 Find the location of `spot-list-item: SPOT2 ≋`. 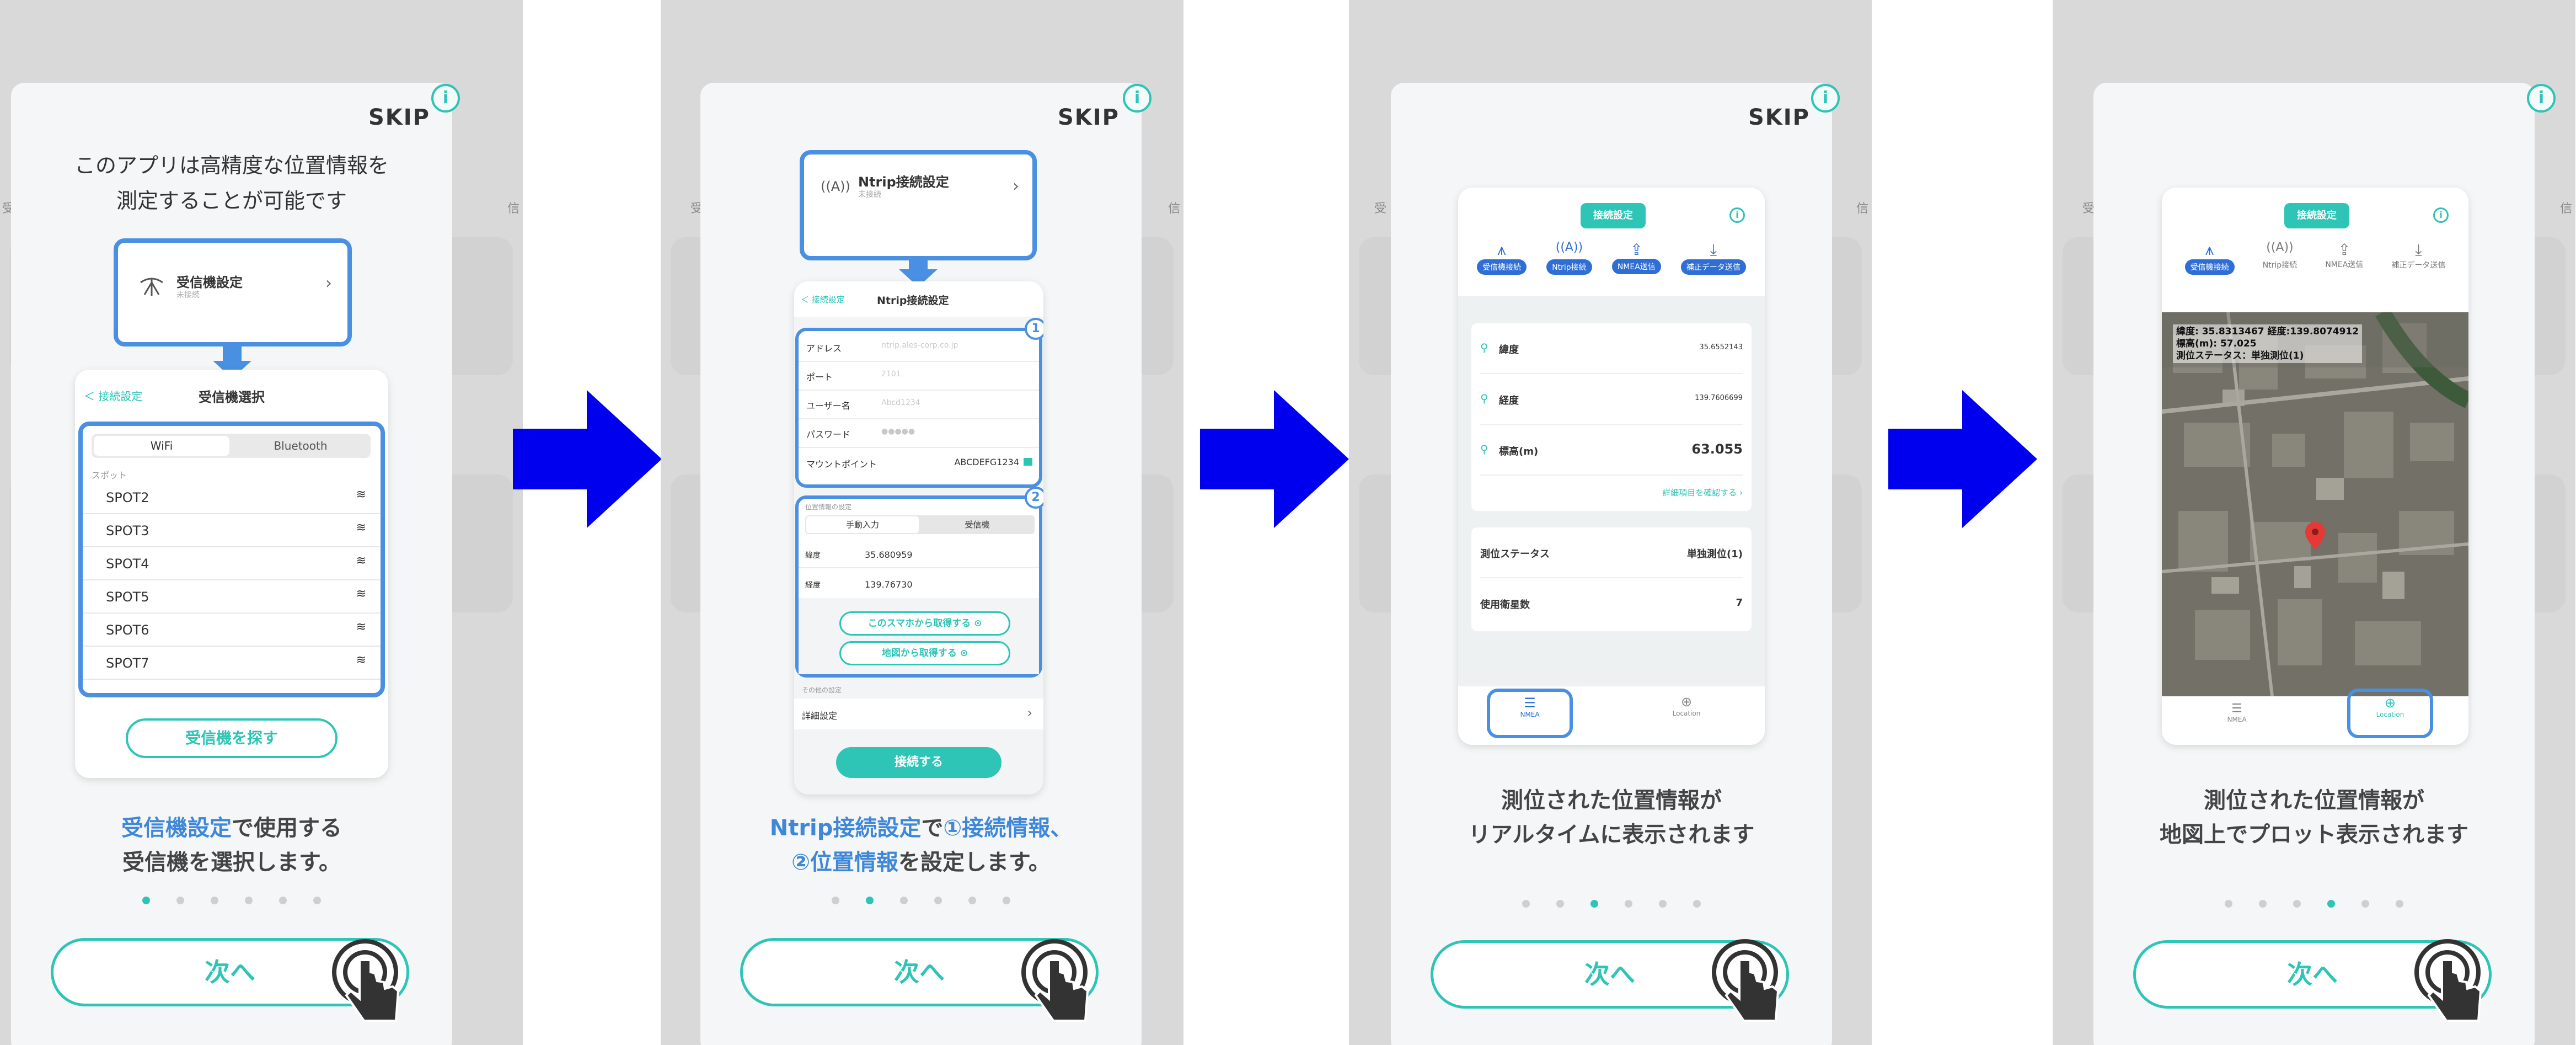

spot-list-item: SPOT2 ≋ is located at coordinates (232, 497).